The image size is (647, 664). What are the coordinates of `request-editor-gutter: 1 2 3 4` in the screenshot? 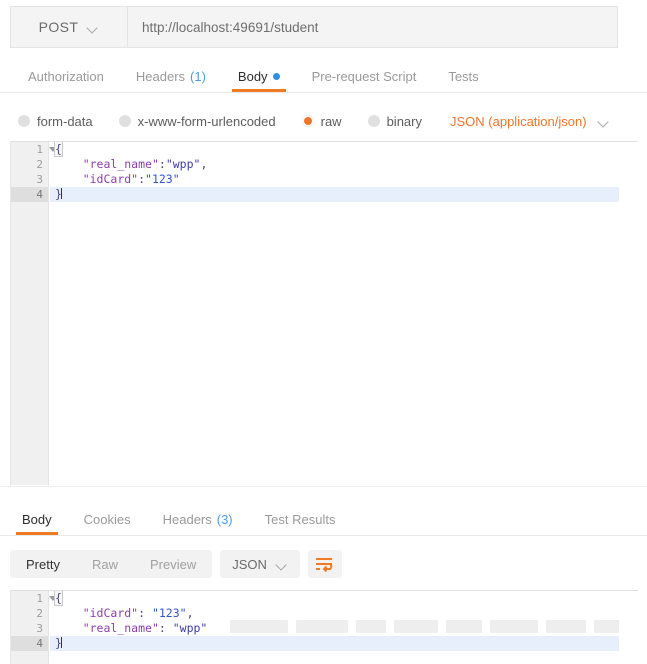 It's located at (34, 313).